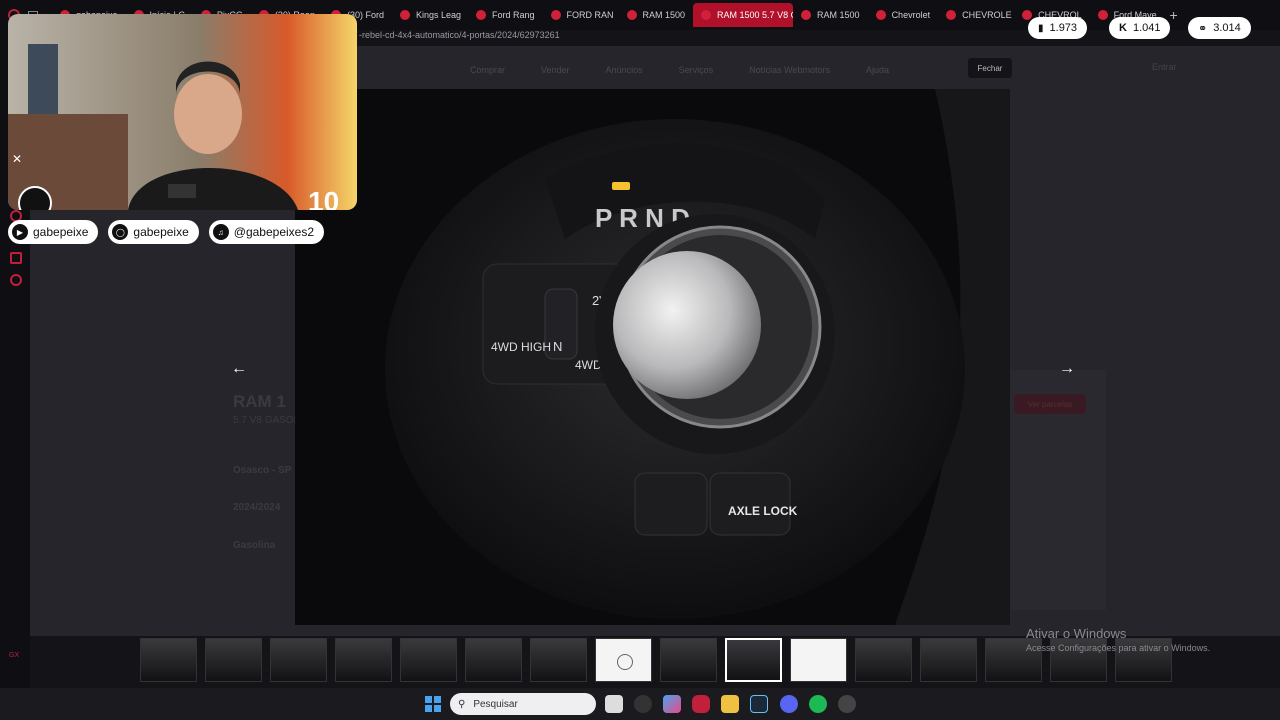  Describe the element at coordinates (1219, 28) in the screenshot. I see `total-viewer-count: ⚭ 3.014` at that location.